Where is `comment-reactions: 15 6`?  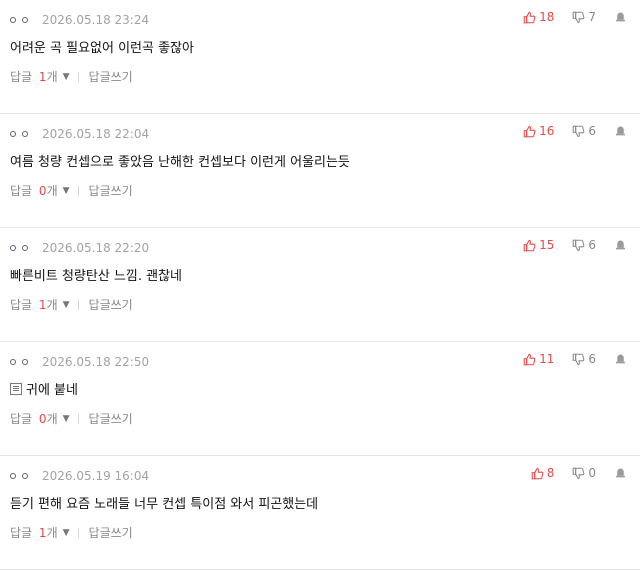 comment-reactions: 15 6 is located at coordinates (575, 245).